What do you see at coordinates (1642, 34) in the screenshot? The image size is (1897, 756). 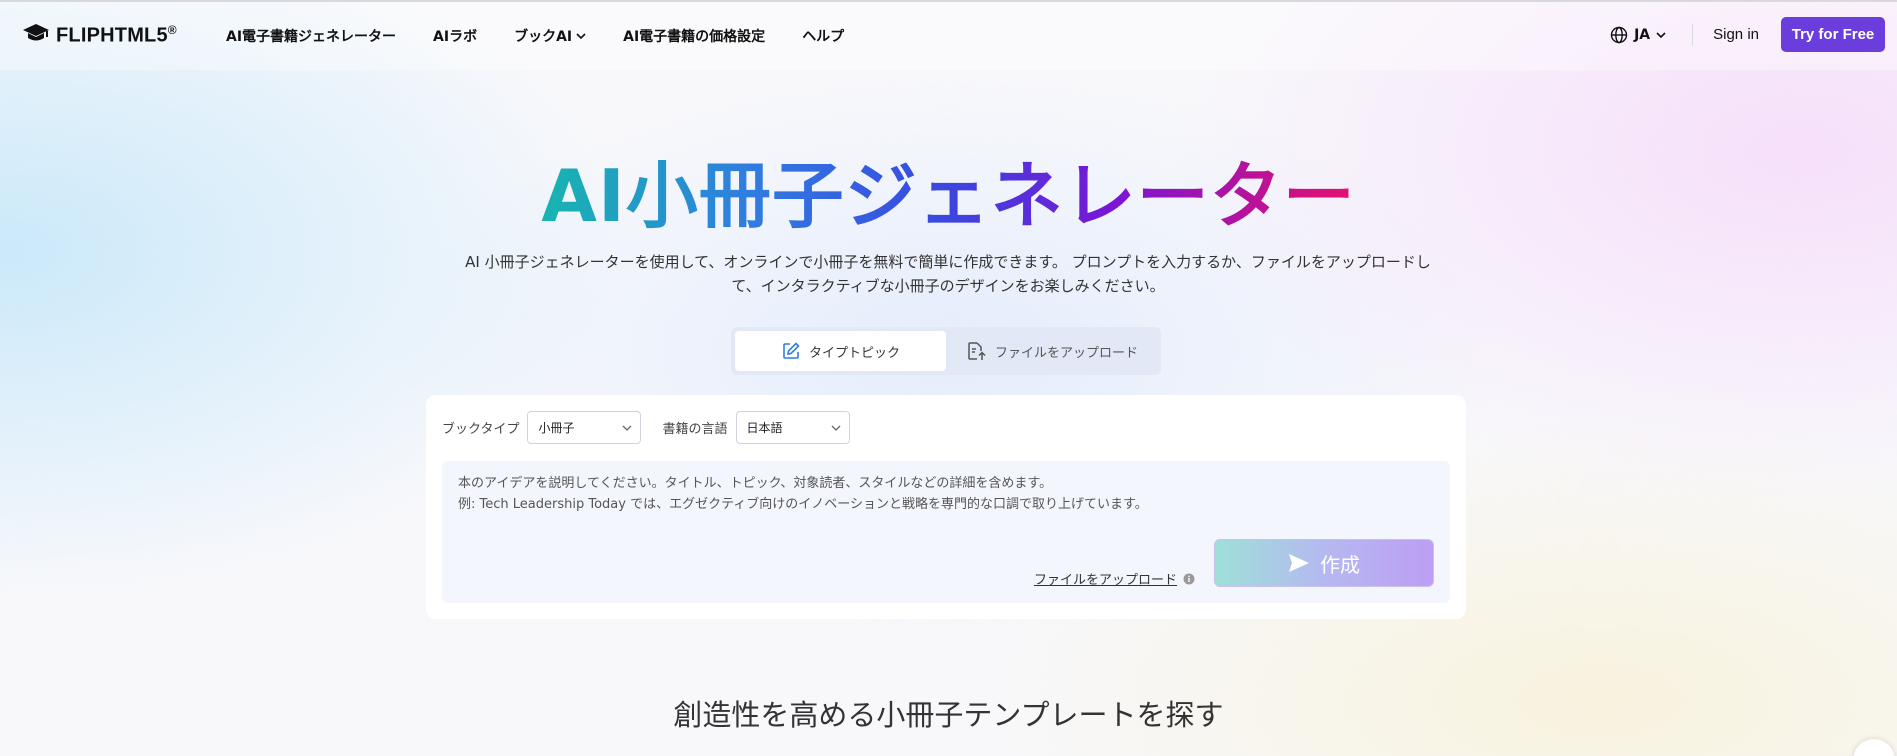 I see `language-label: JA` at bounding box center [1642, 34].